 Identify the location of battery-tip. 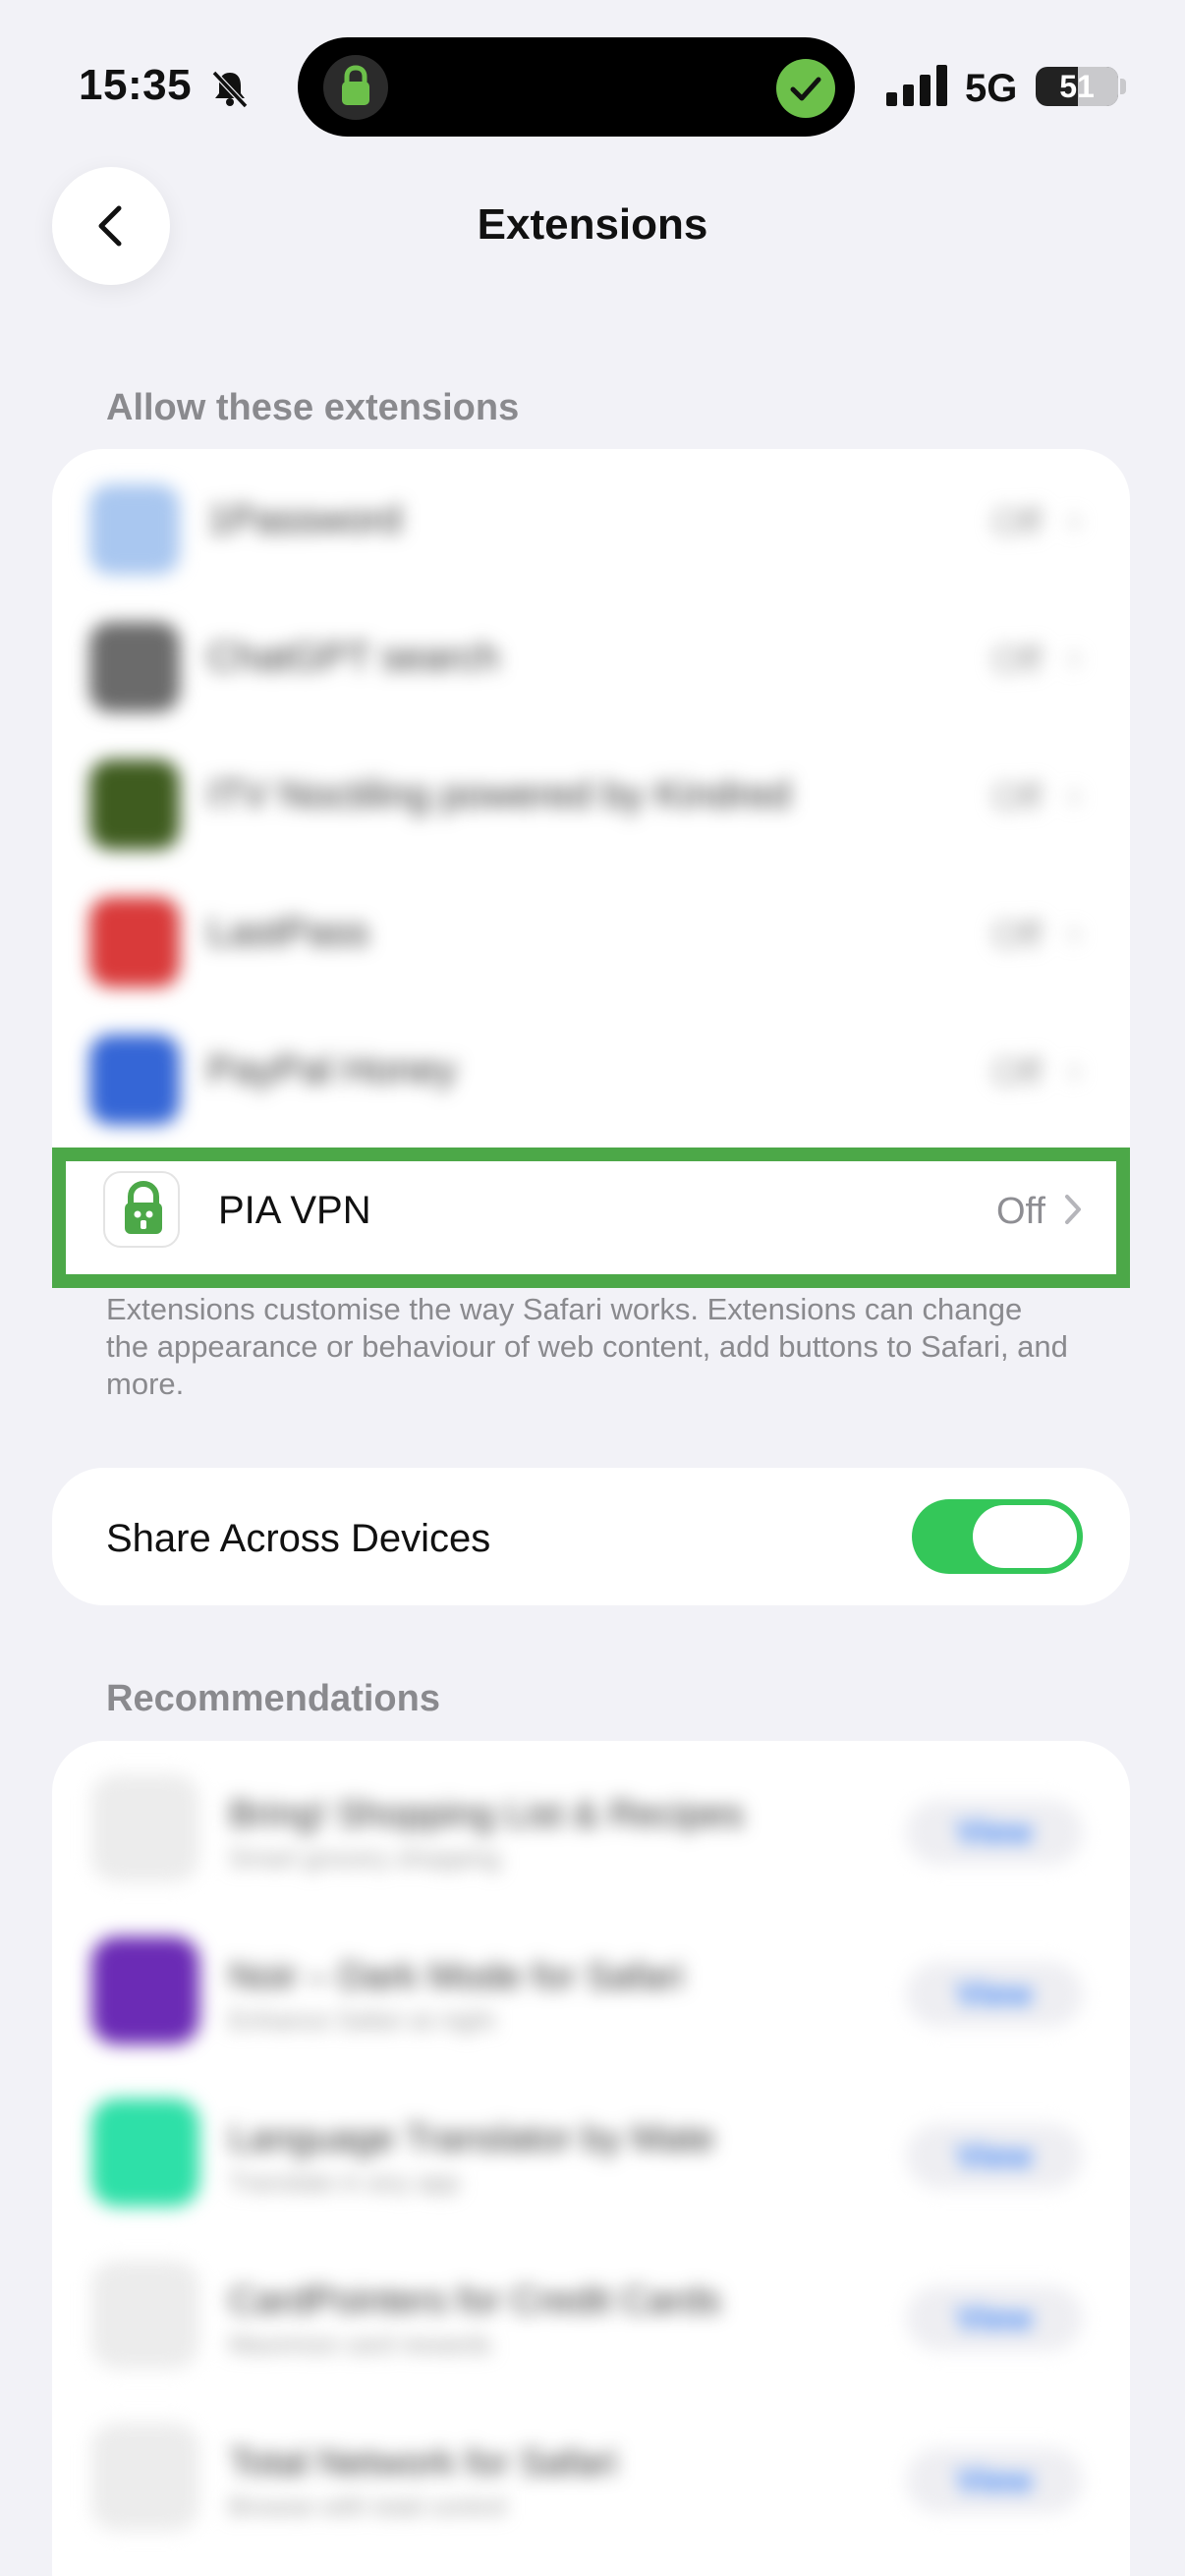
(1123, 86).